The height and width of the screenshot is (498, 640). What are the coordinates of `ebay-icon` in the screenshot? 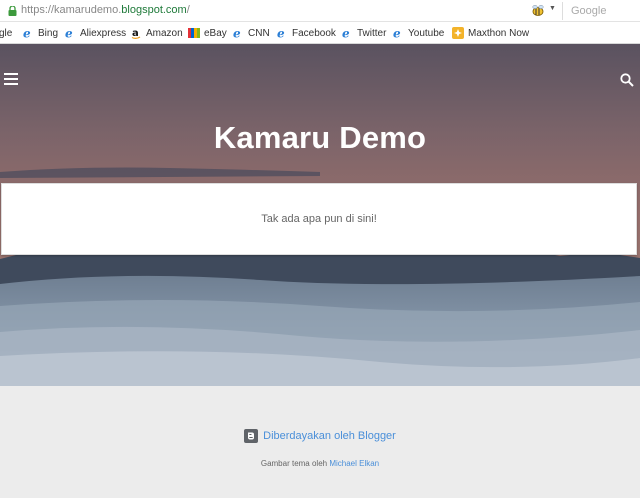 It's located at (194, 33).